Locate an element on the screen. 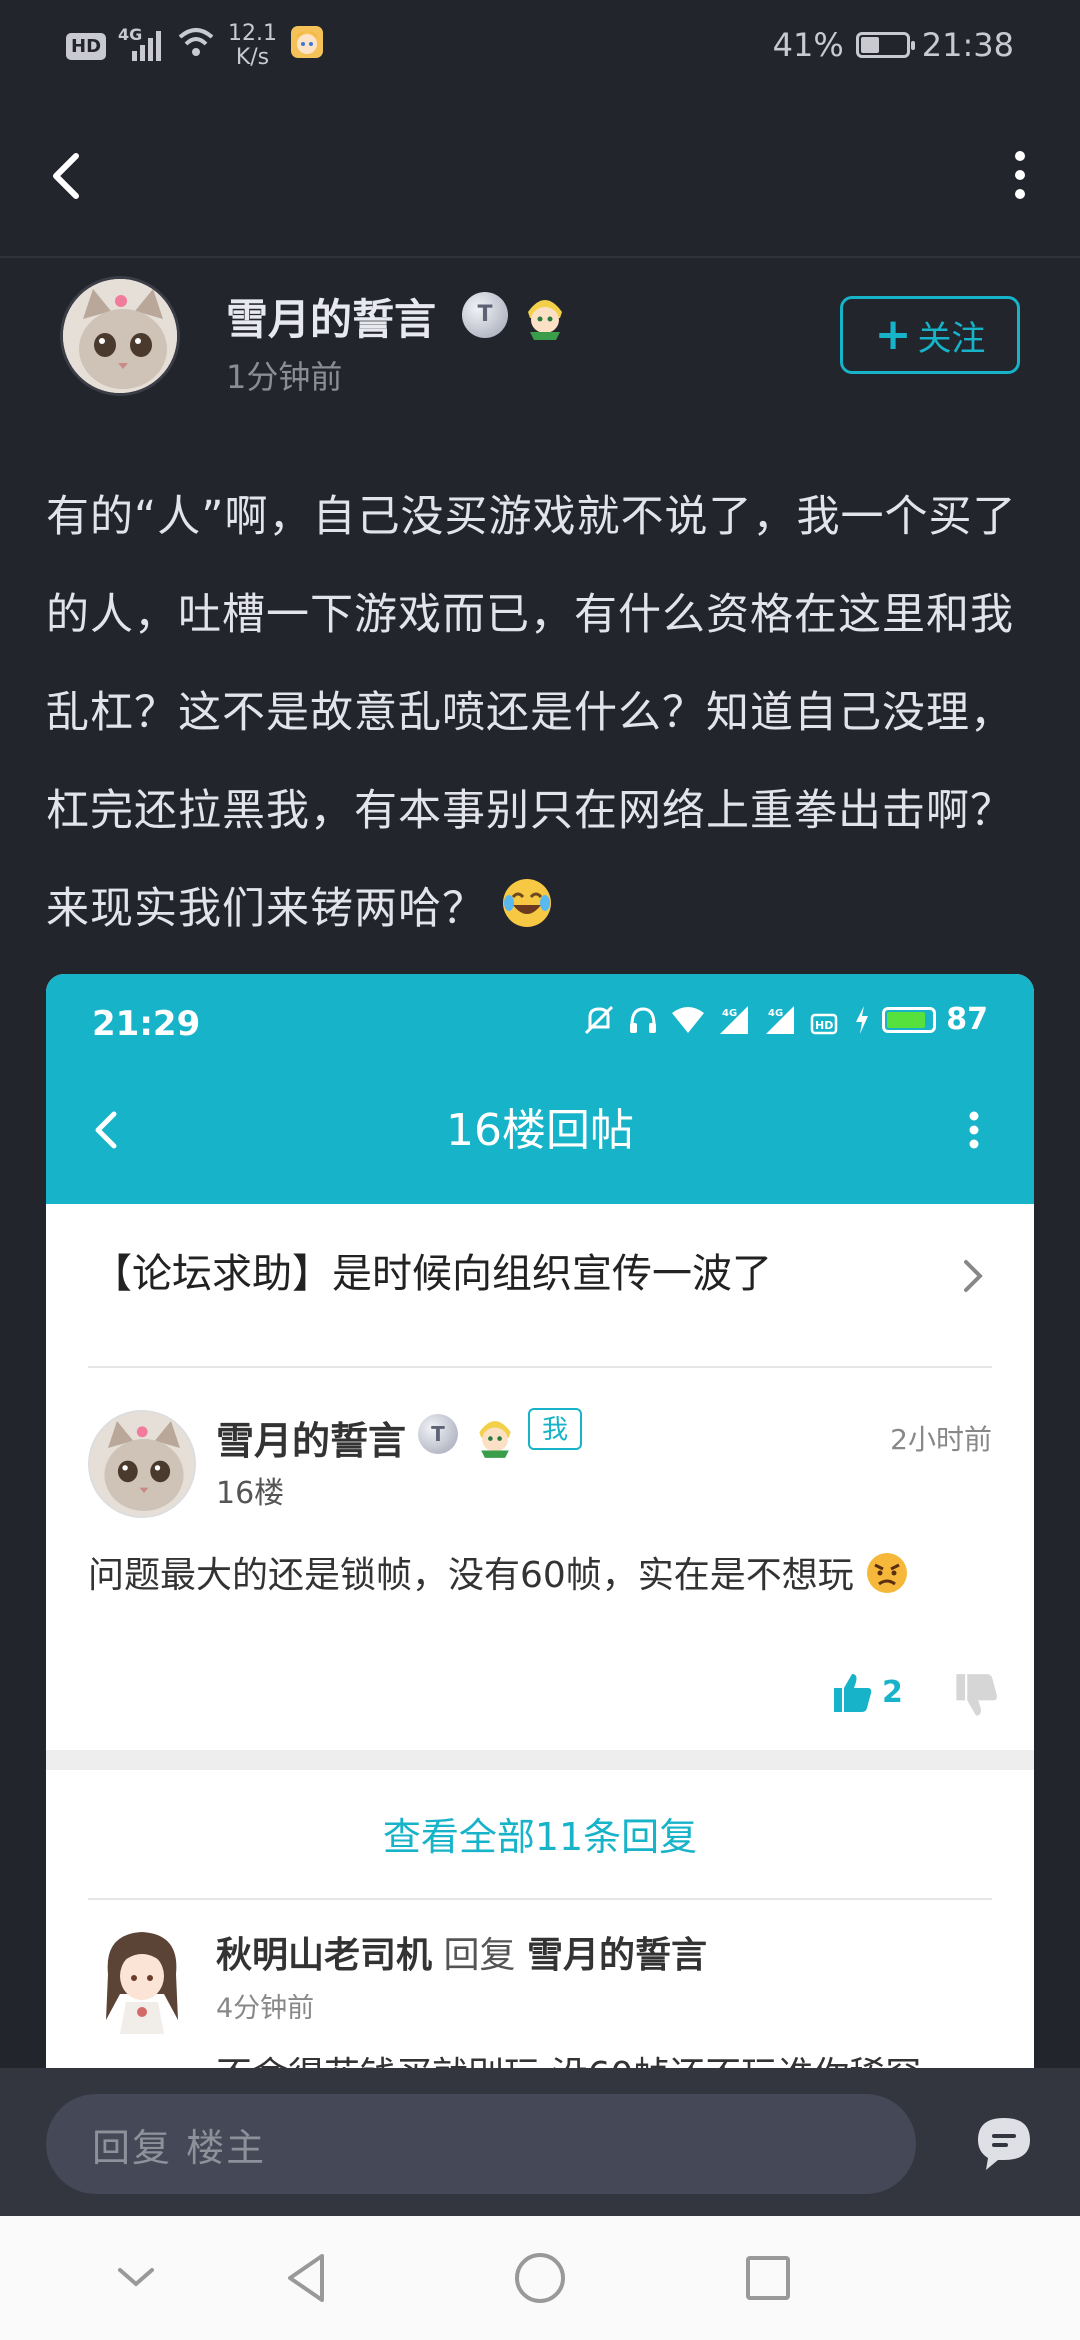  comment-bubble-icon is located at coordinates (1004, 2144).